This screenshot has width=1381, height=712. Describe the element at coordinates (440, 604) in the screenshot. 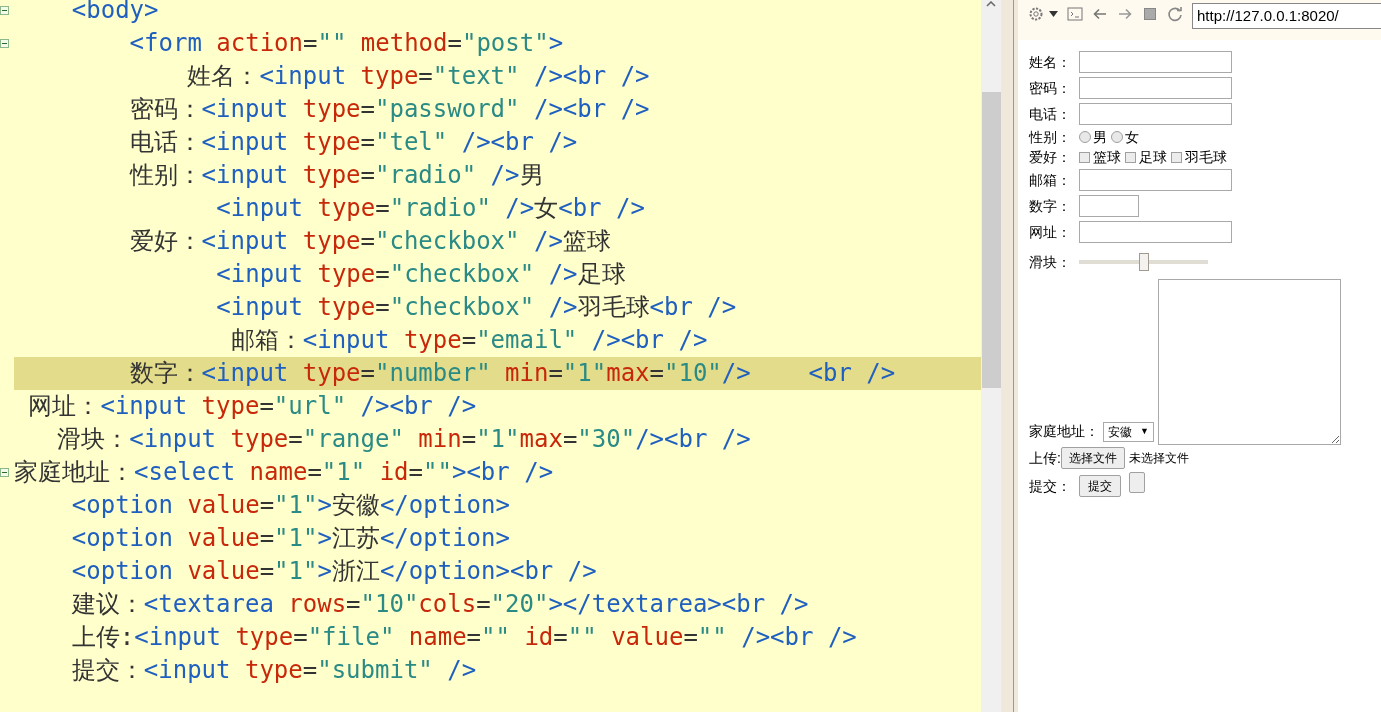

I see `code-line: 建议：<textarea rows="10"cols="20"></textarea><br />` at that location.